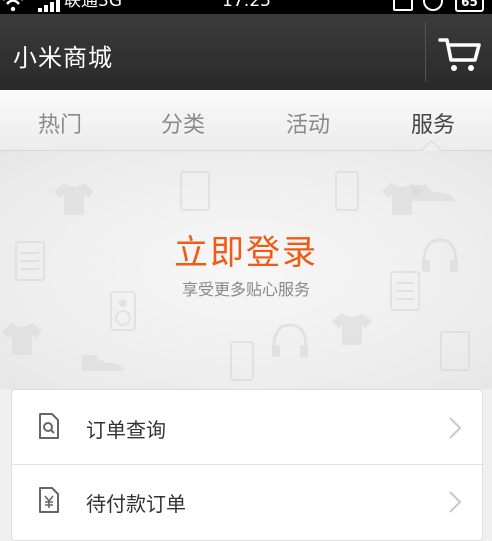 The height and width of the screenshot is (541, 492). Describe the element at coordinates (136, 504) in the screenshot. I see `list-item-label: 待付款订单` at that location.